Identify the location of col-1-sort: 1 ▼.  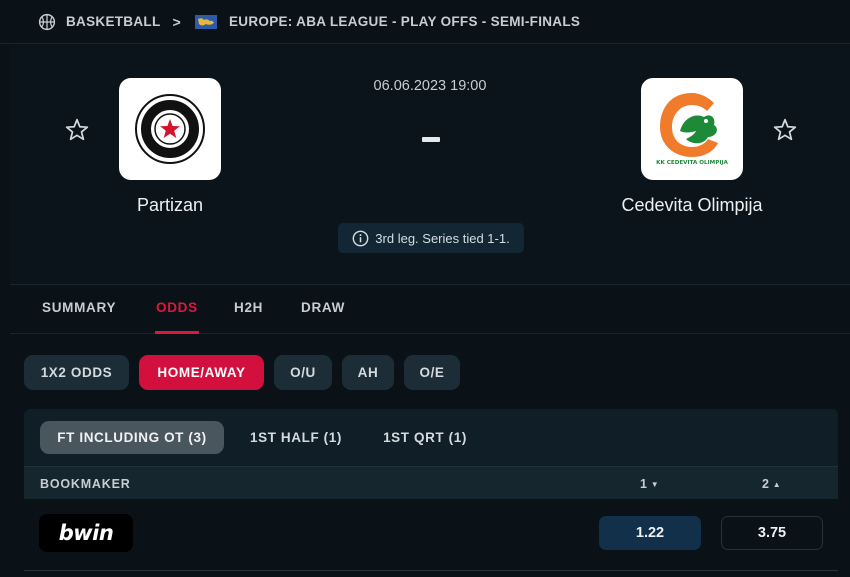
(649, 484).